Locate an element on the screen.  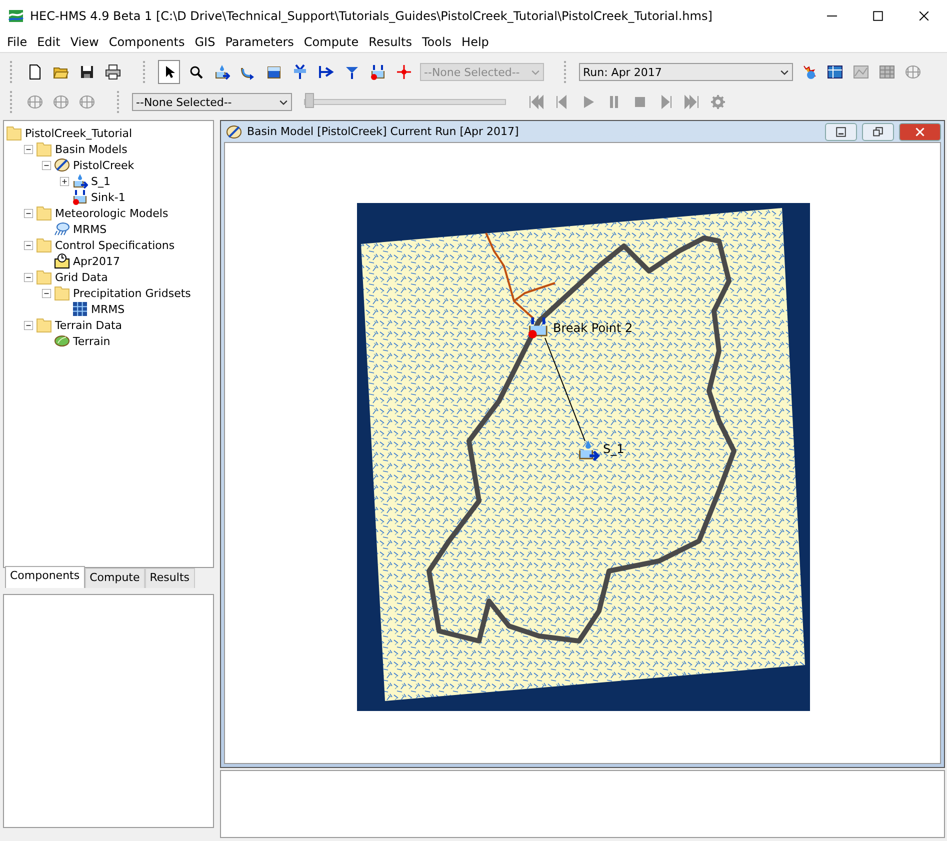
child-window-title: Basin Model [PistolCreek] Current Run [Apr 2017] is located at coordinates (383, 131).